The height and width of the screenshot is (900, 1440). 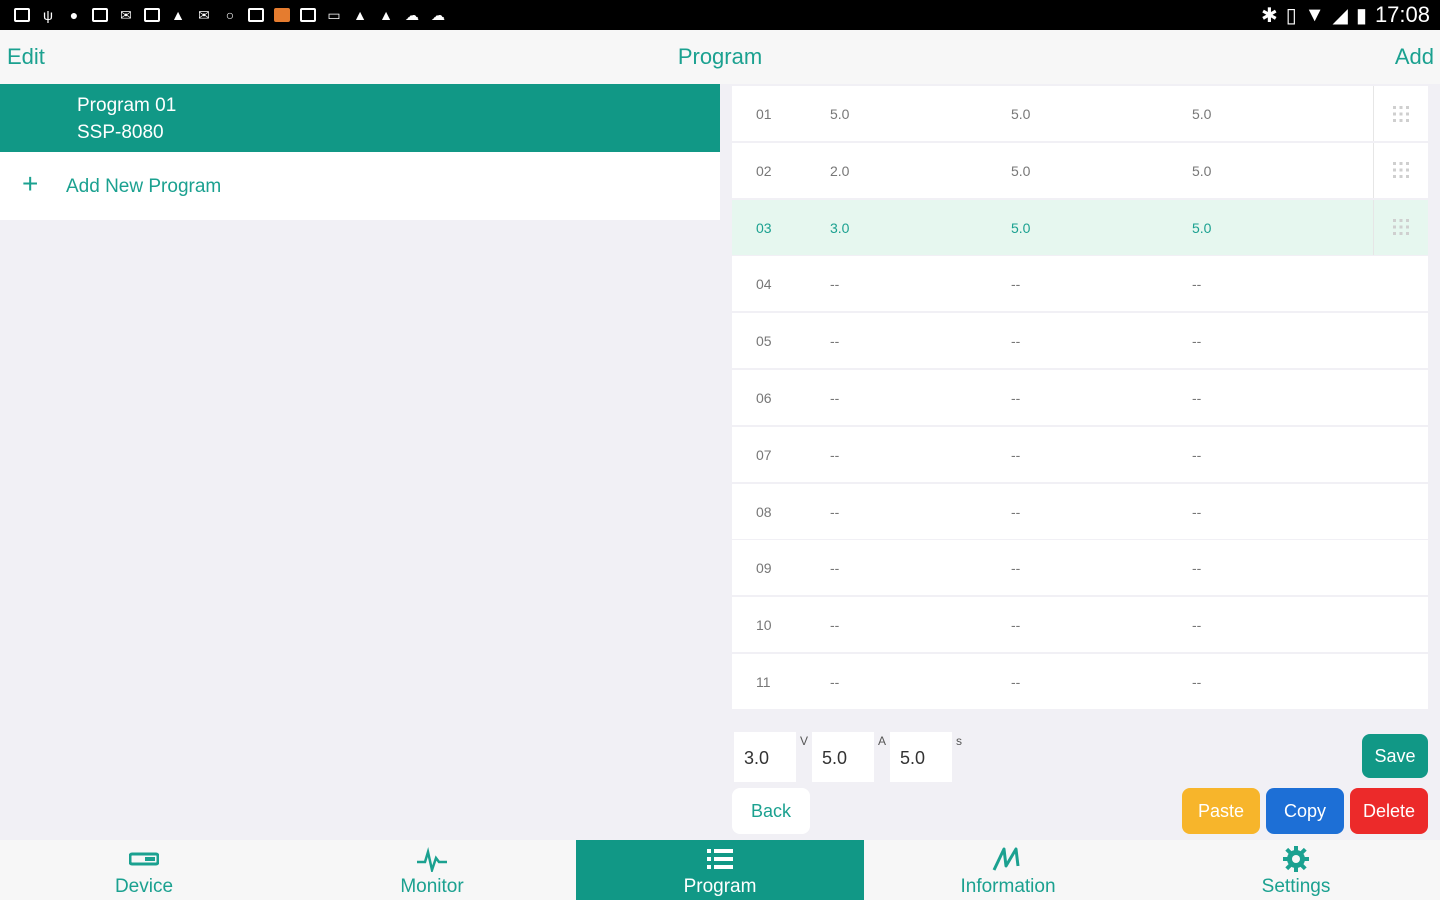 I want to click on voltage-input: 3.0, so click(x=765, y=757).